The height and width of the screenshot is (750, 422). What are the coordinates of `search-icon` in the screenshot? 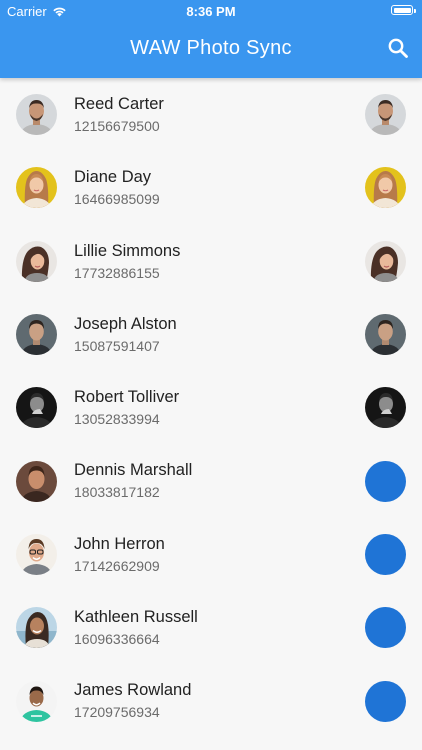 It's located at (398, 48).